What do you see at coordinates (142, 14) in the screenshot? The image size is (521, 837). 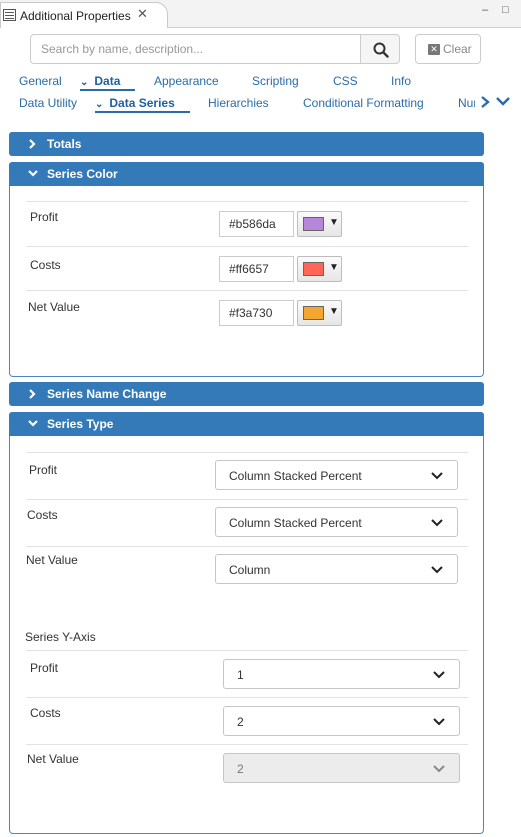 I see `close-view-icon: ✕` at bounding box center [142, 14].